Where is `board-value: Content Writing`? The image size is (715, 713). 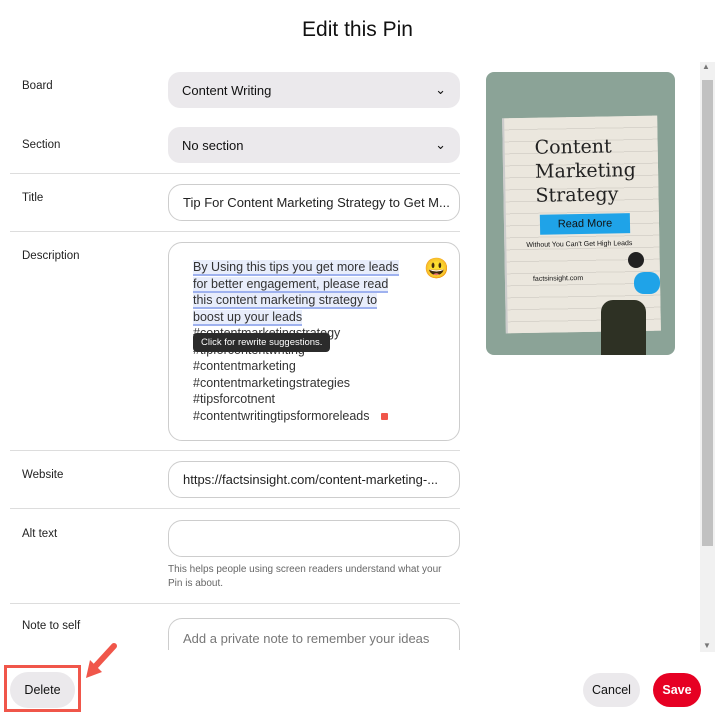
board-value: Content Writing is located at coordinates (227, 90).